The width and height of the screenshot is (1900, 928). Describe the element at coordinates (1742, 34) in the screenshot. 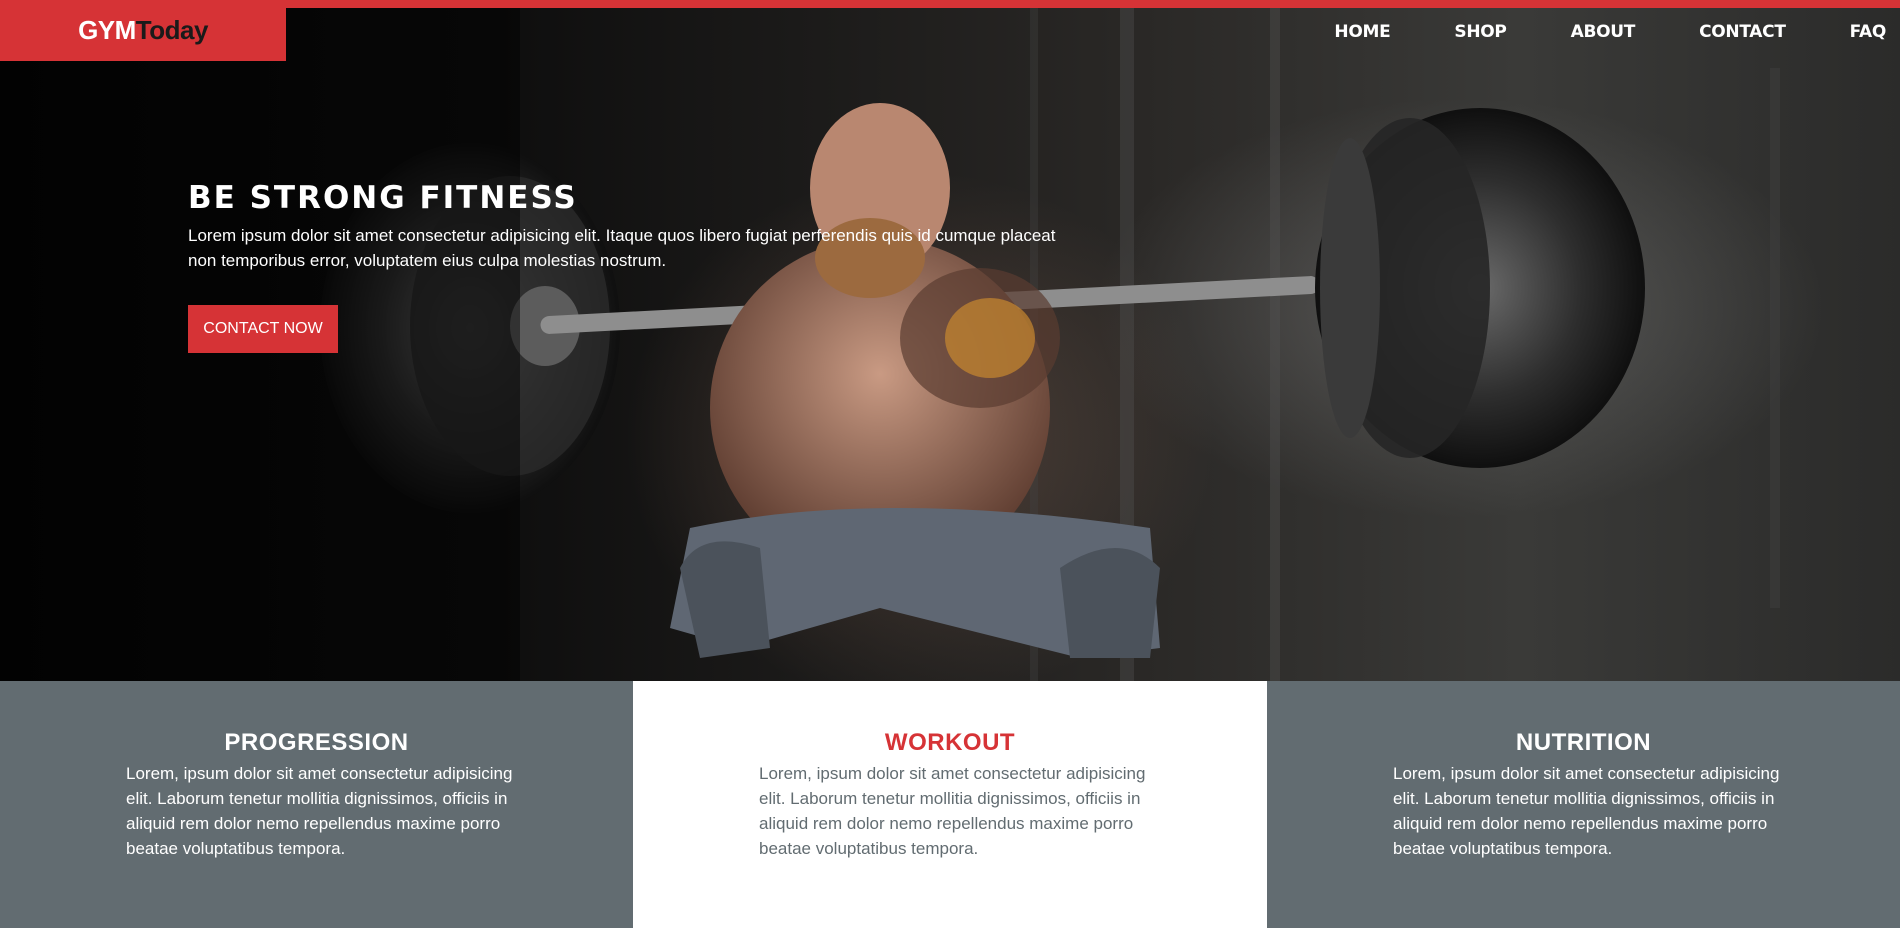

I see `nav-contact: CONTACT` at that location.